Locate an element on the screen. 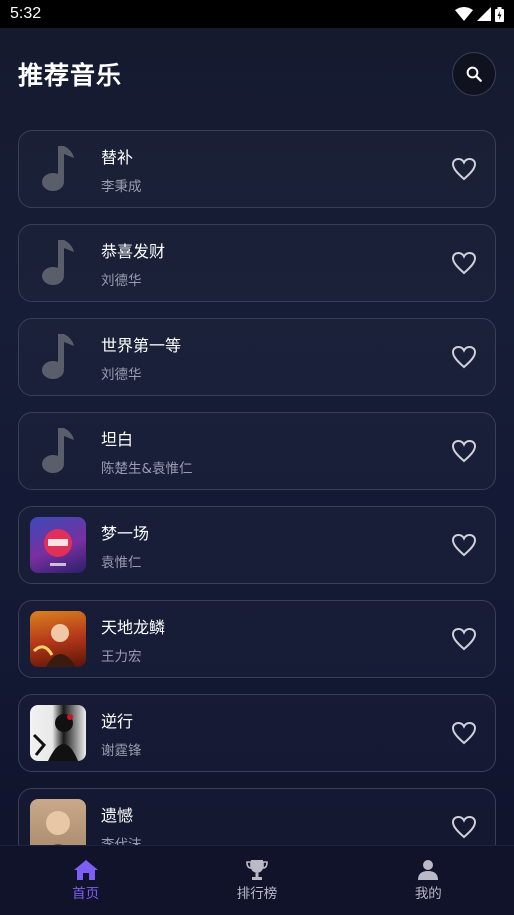 Image resolution: width=514 pixels, height=915 pixels. song-card: 替补 李秉成 is located at coordinates (257, 169).